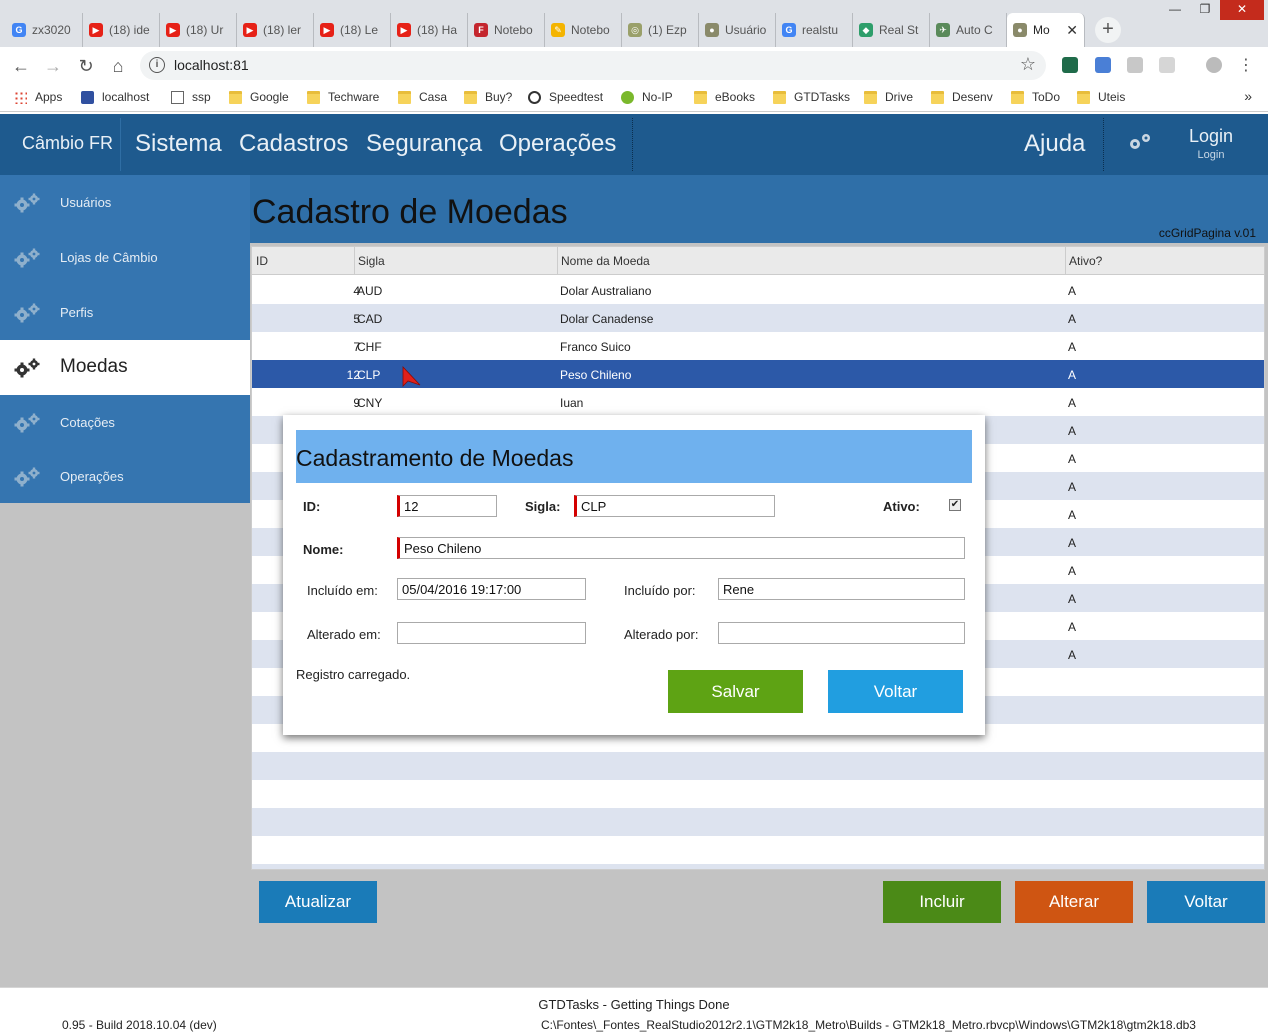  Describe the element at coordinates (1140, 143) in the screenshot. I see `settings-gear-icon` at that location.